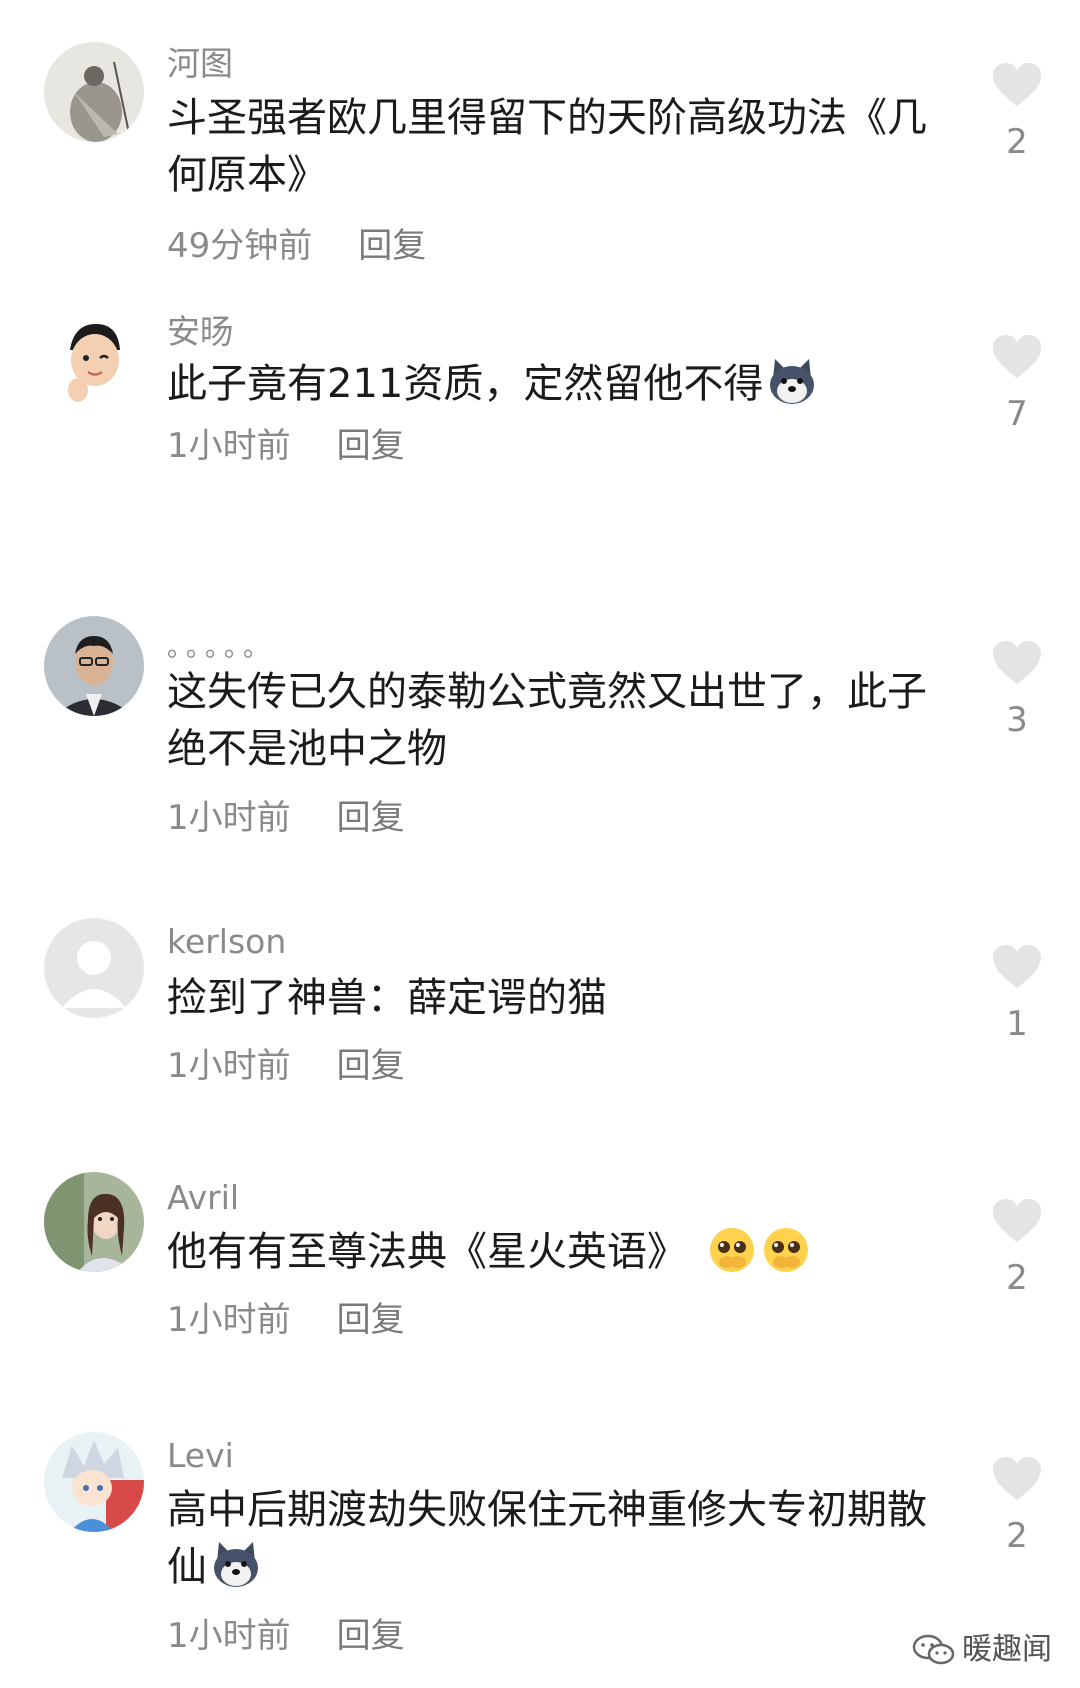 This screenshot has height=1688, width=1080. Describe the element at coordinates (240, 246) in the screenshot. I see `comment-time: 49分钟前` at that location.